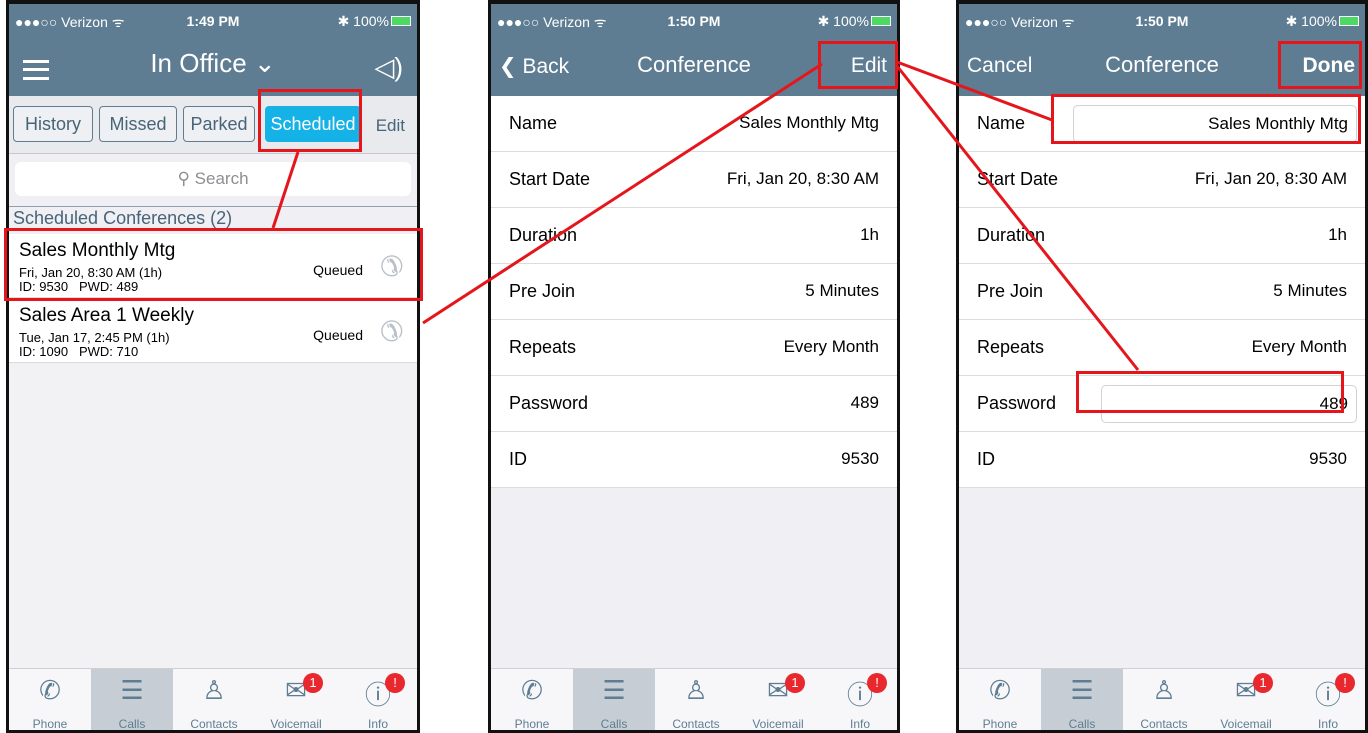  Describe the element at coordinates (53, 124) in the screenshot. I see `tab-history: History` at that location.